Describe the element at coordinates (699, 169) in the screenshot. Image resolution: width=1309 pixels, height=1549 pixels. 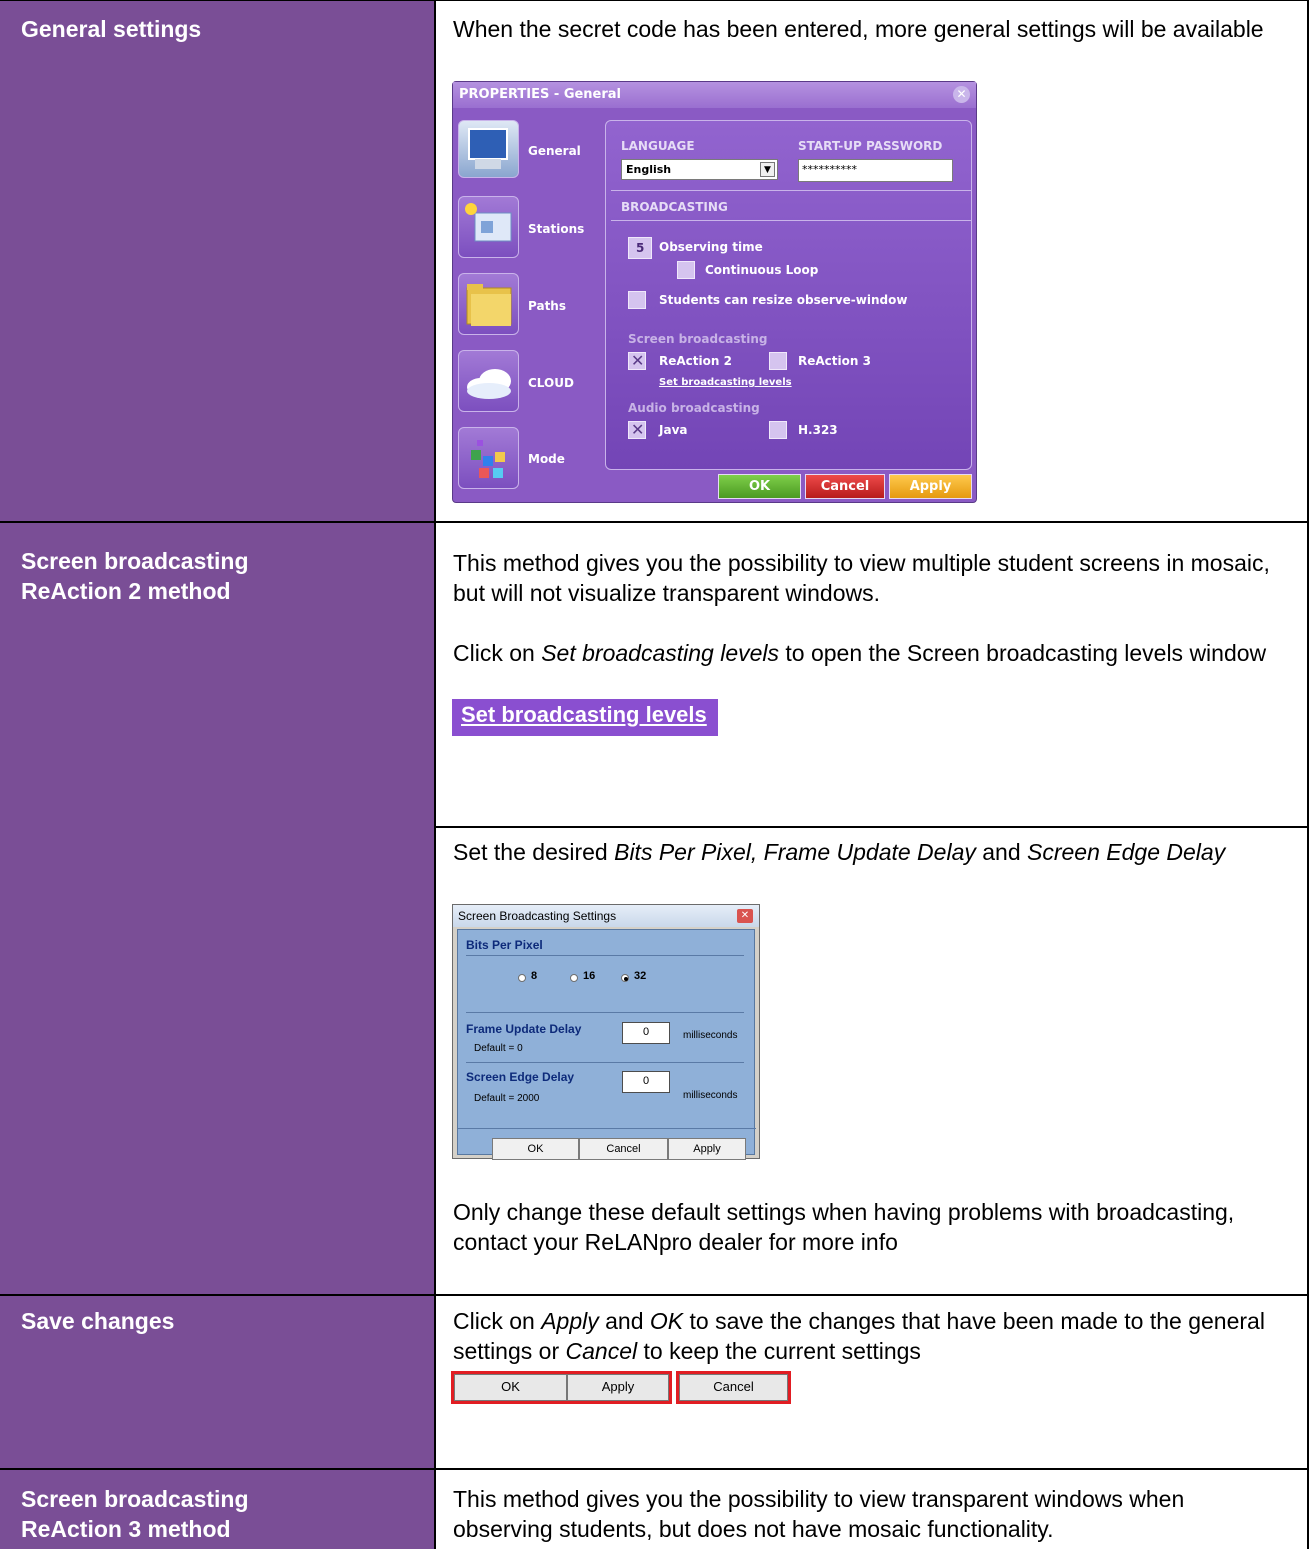
I see `language-select: English ▼` at that location.